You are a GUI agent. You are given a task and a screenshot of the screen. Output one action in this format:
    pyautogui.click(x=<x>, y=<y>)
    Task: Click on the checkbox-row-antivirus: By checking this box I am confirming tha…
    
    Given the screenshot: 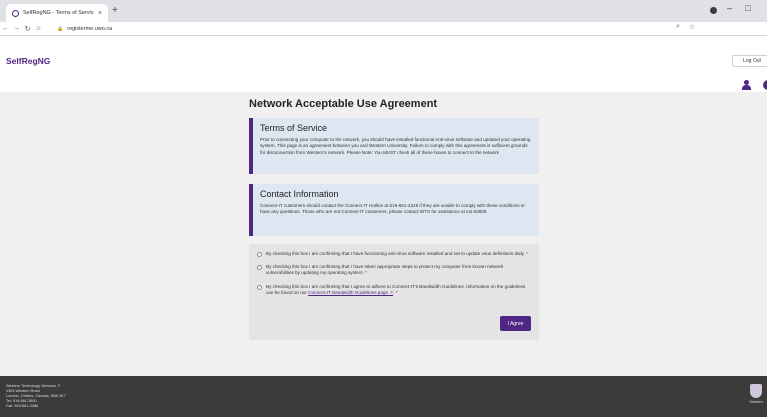 What is the action you would take?
    pyautogui.click(x=394, y=254)
    